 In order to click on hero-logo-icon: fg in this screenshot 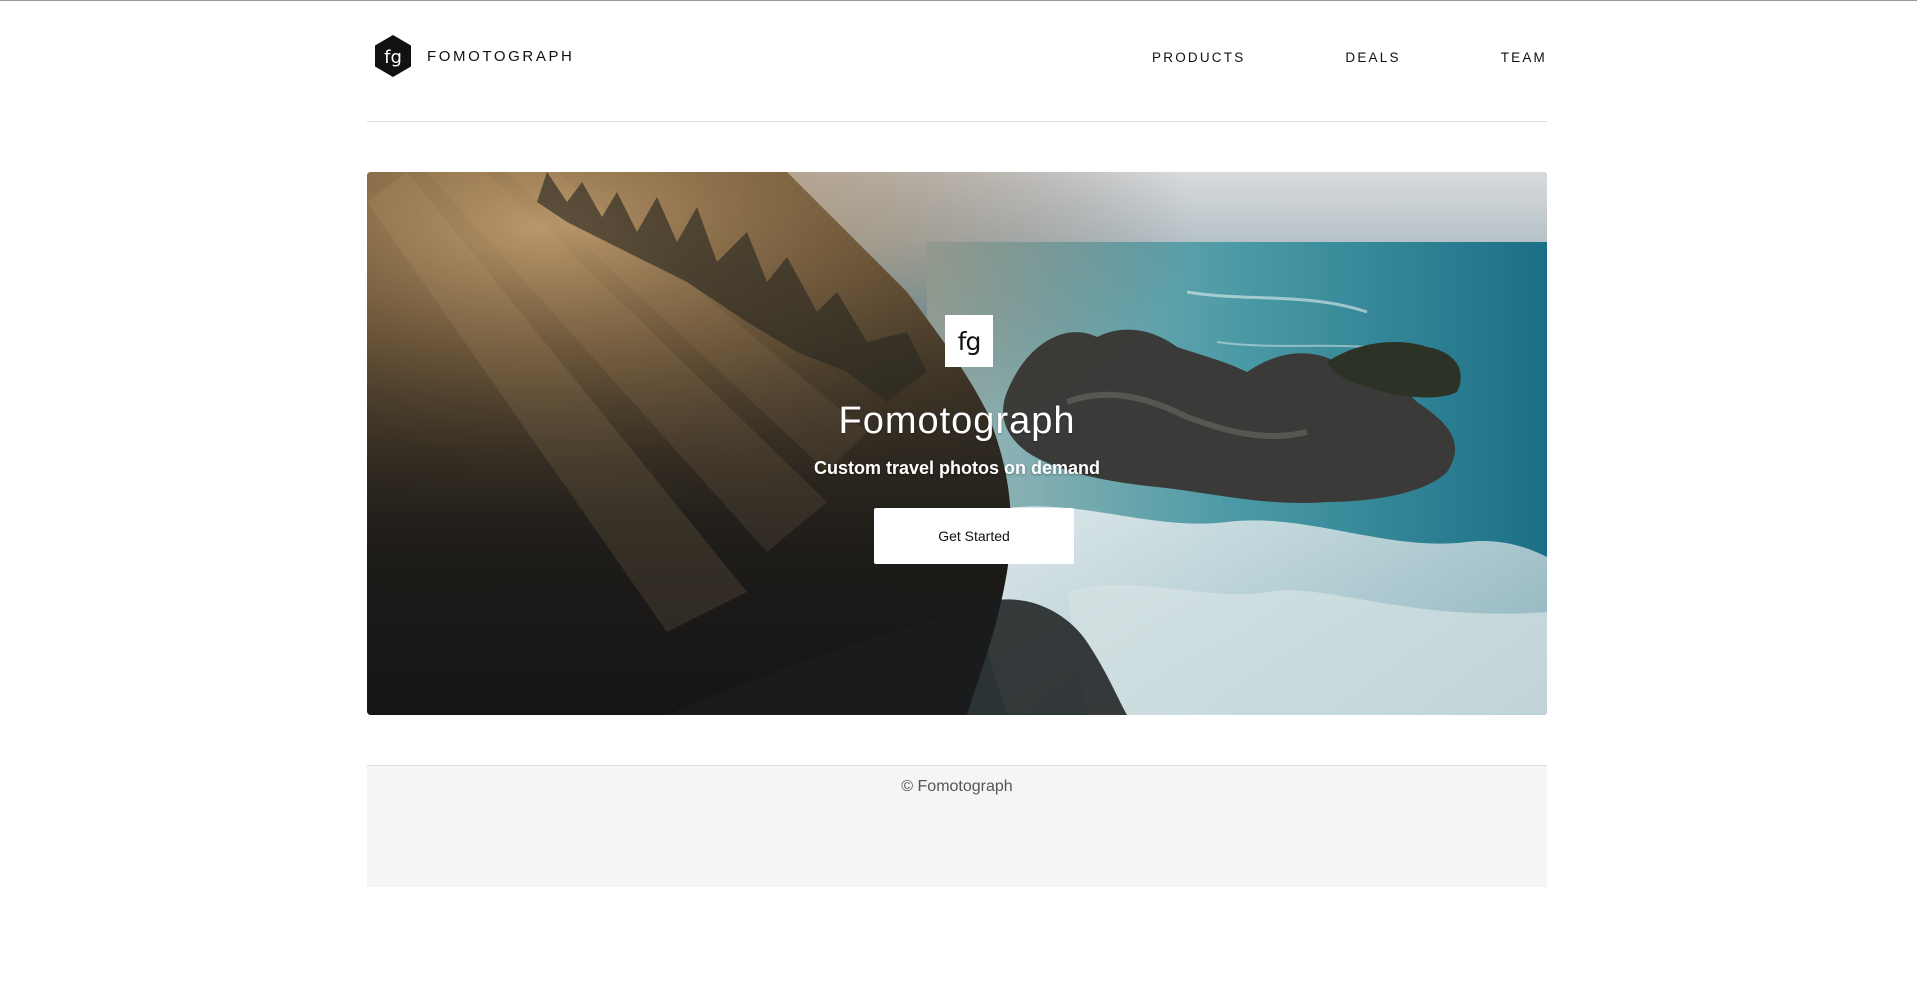, I will do `click(969, 341)`.